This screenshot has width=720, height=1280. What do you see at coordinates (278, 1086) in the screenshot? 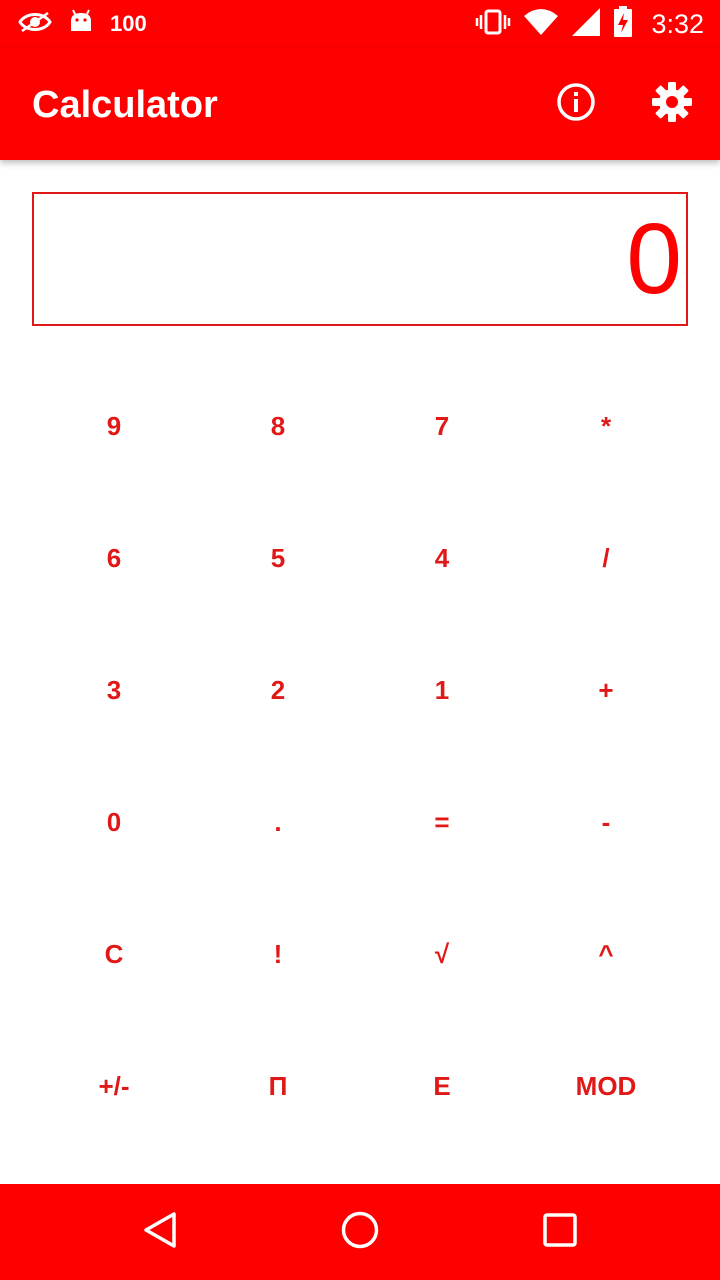
I see `key-pi: Π` at bounding box center [278, 1086].